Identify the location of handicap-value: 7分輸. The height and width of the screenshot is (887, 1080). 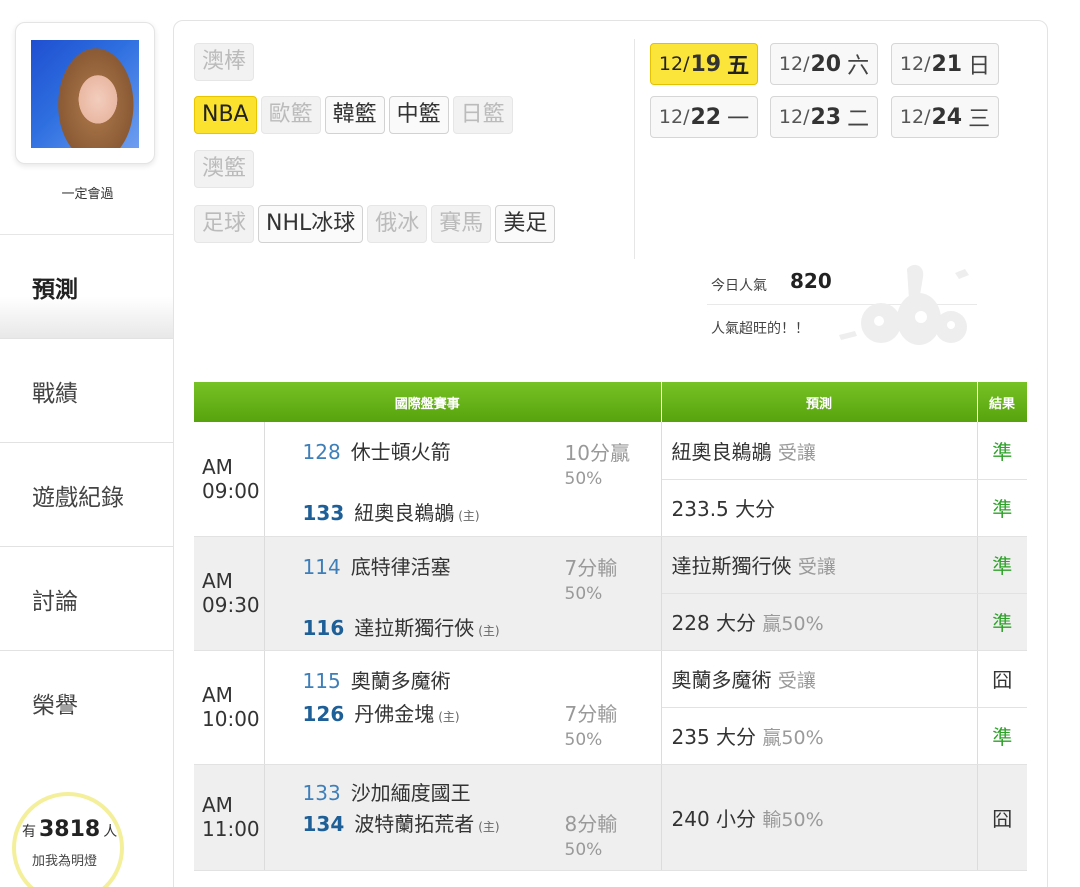
(591, 567).